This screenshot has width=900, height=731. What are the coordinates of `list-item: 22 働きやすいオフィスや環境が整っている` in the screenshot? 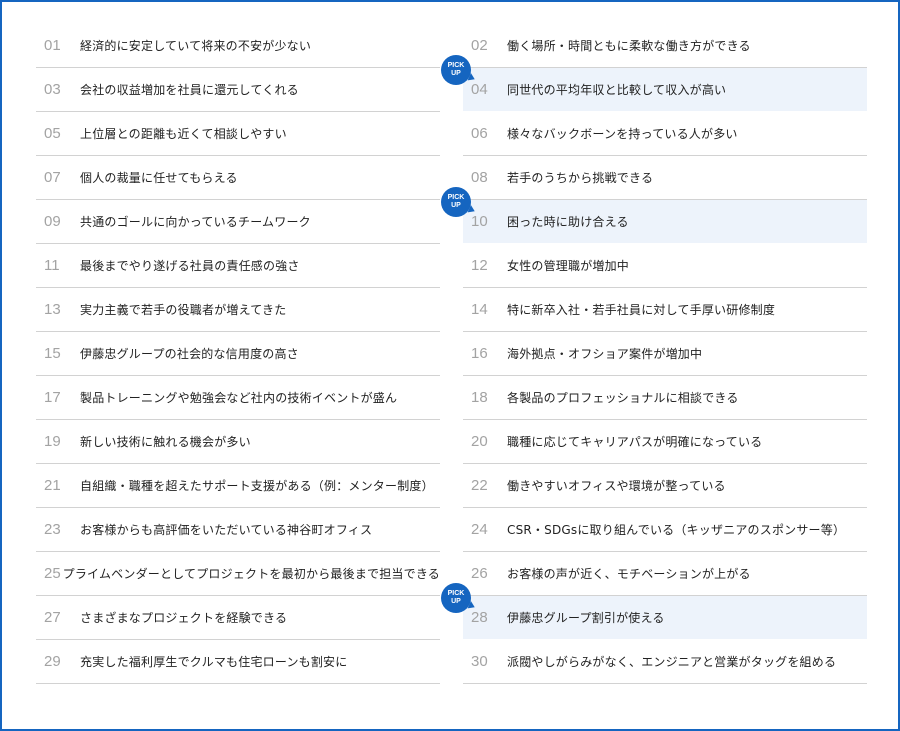 It's located at (665, 486).